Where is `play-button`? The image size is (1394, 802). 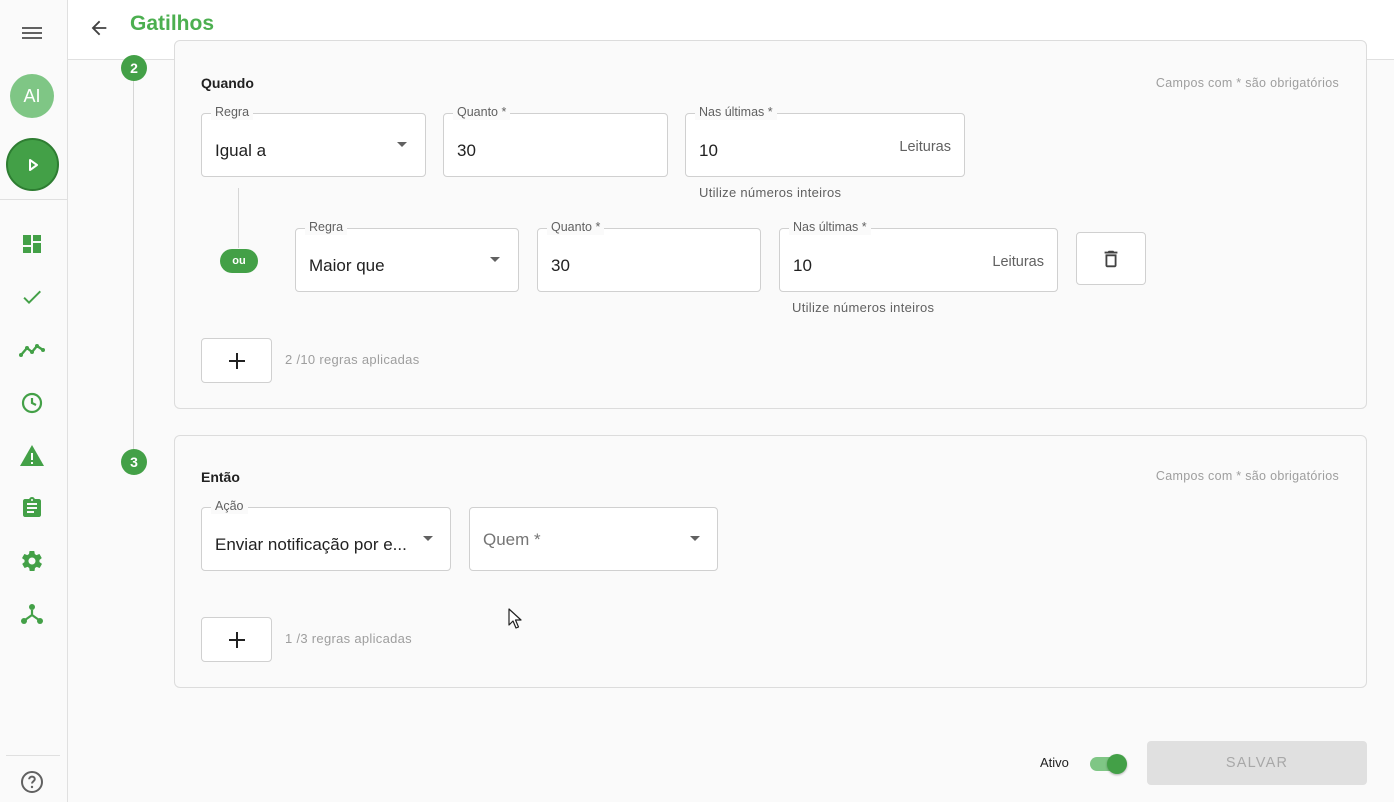 play-button is located at coordinates (32, 164).